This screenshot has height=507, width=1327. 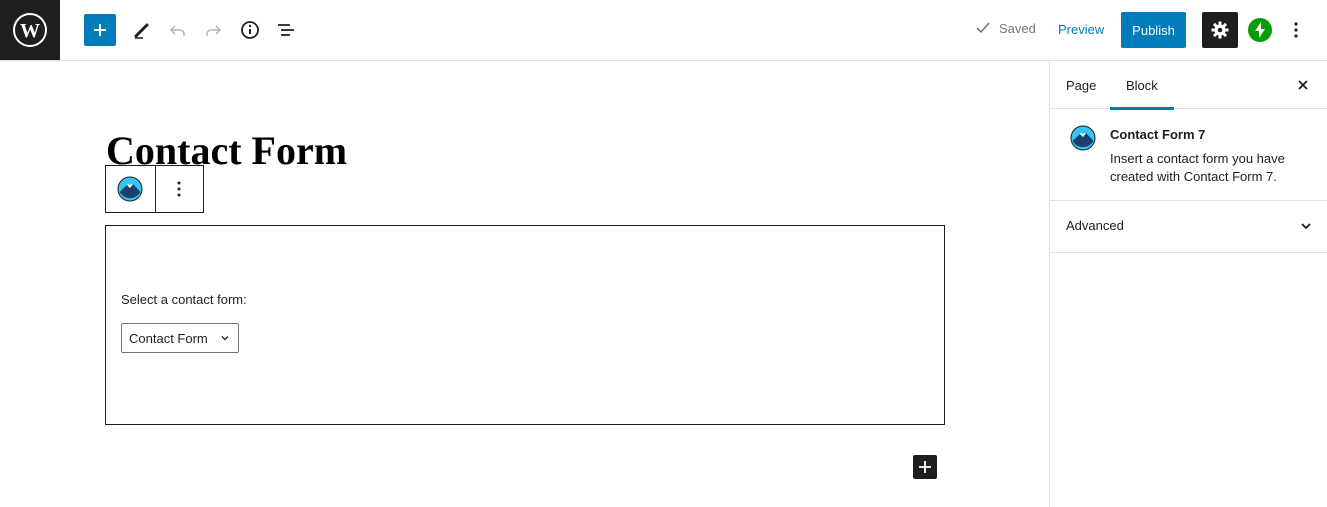 What do you see at coordinates (1188, 85) in the screenshot?
I see `sidebar-tabs: Page Block` at bounding box center [1188, 85].